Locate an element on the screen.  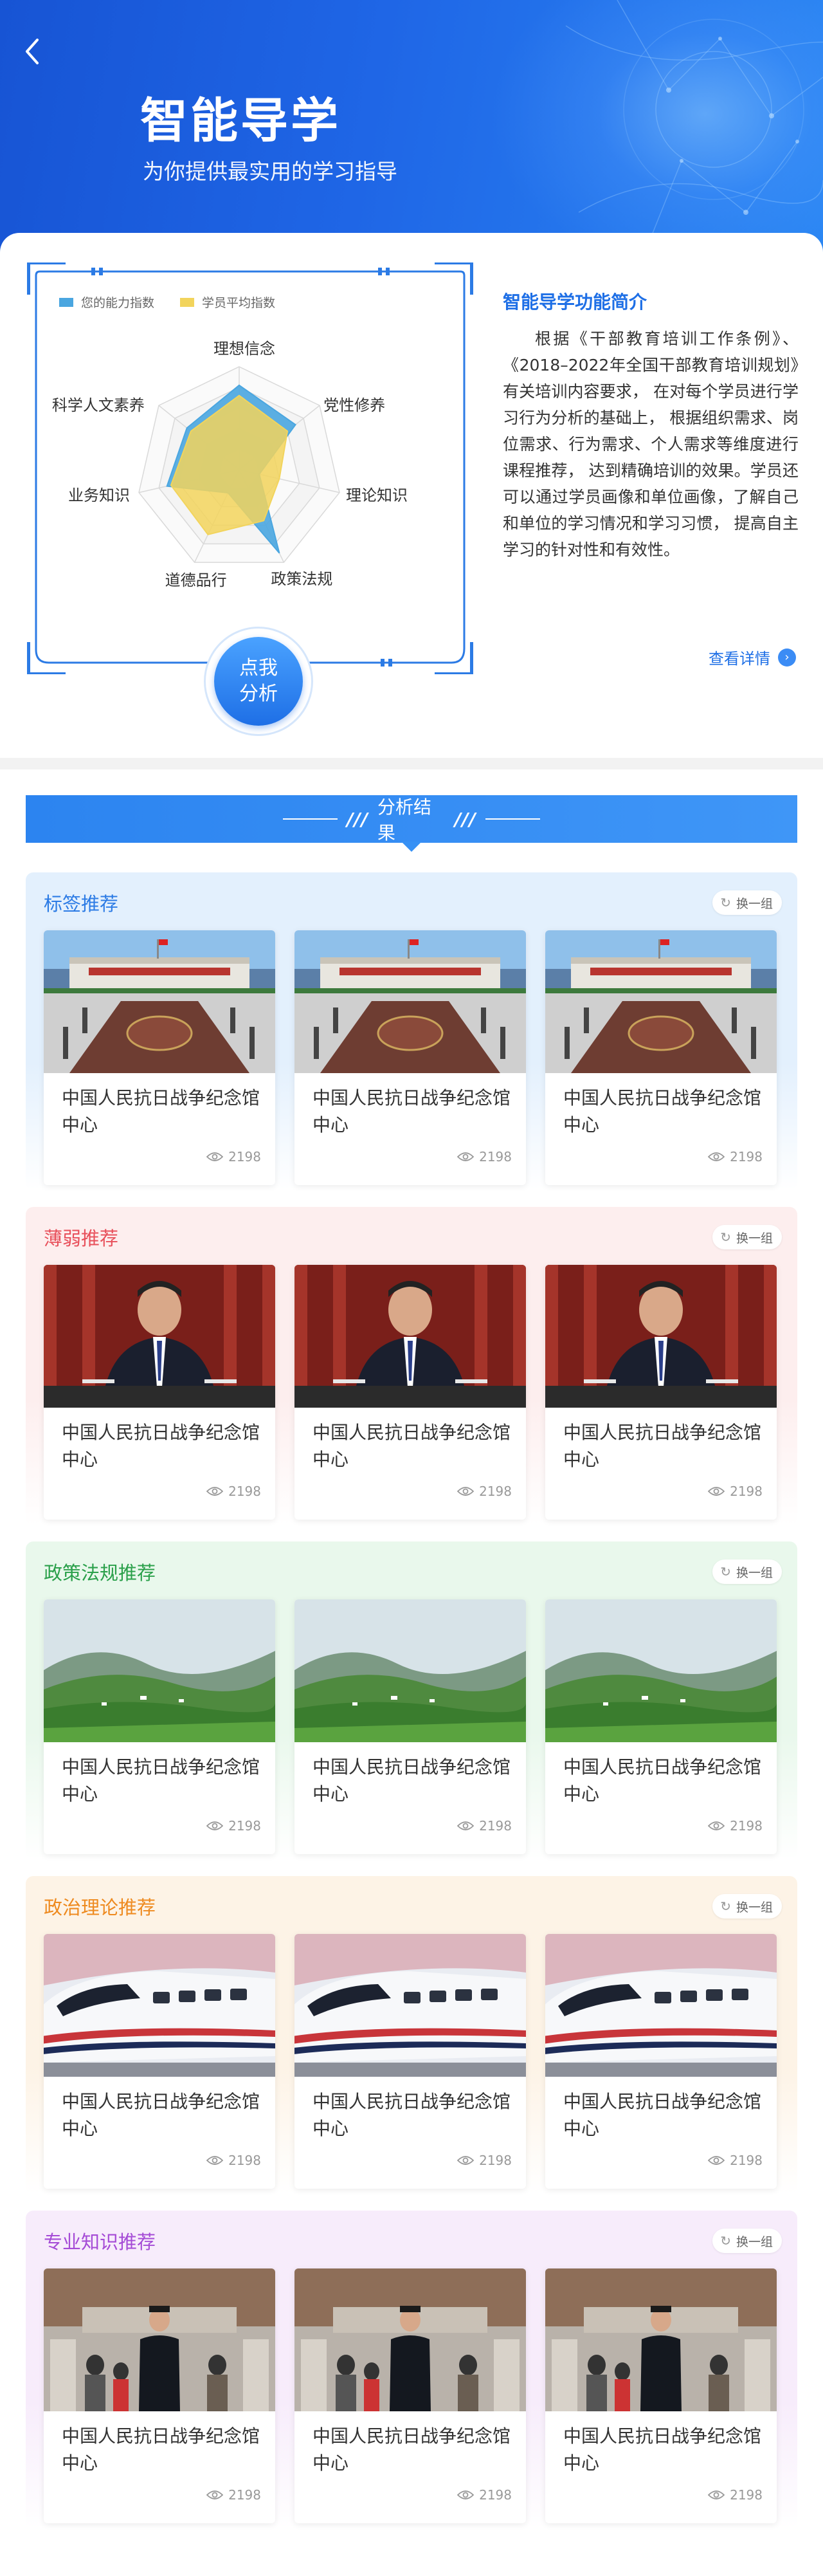
view-details-label: 查看详情 is located at coordinates (739, 659).